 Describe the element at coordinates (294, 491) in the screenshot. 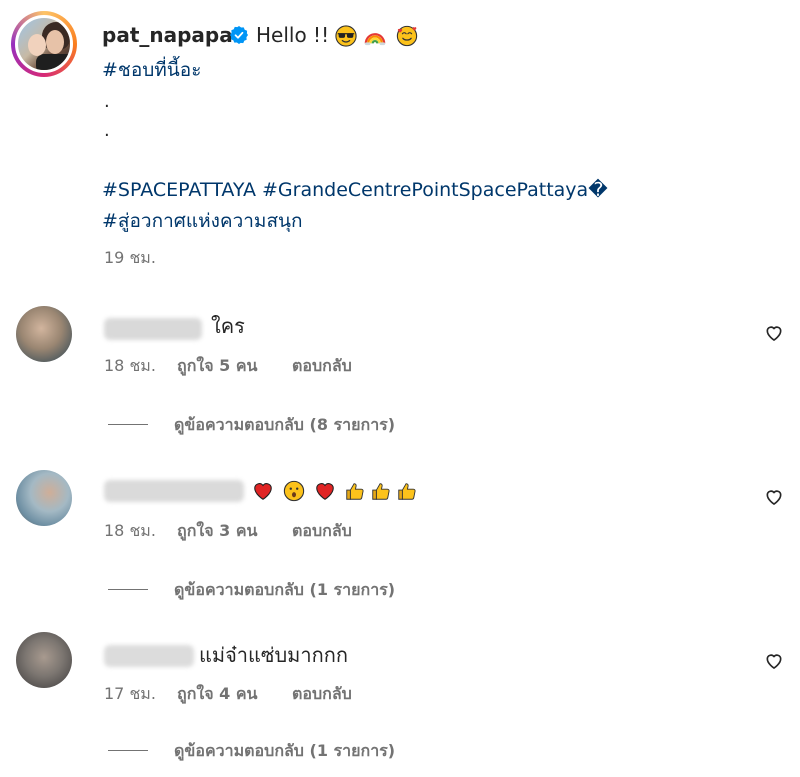

I see `astonished-face-emoji-icon` at that location.